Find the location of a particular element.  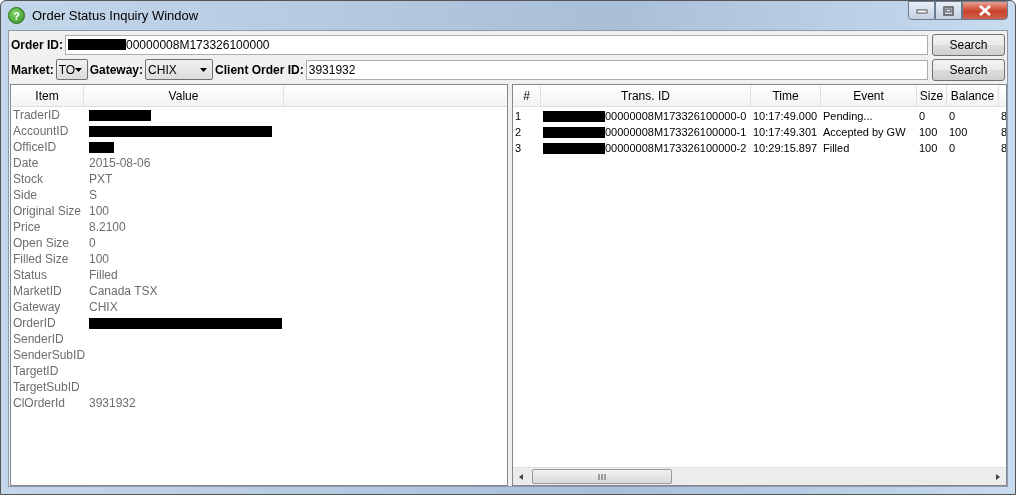

column-header: Size is located at coordinates (932, 95).